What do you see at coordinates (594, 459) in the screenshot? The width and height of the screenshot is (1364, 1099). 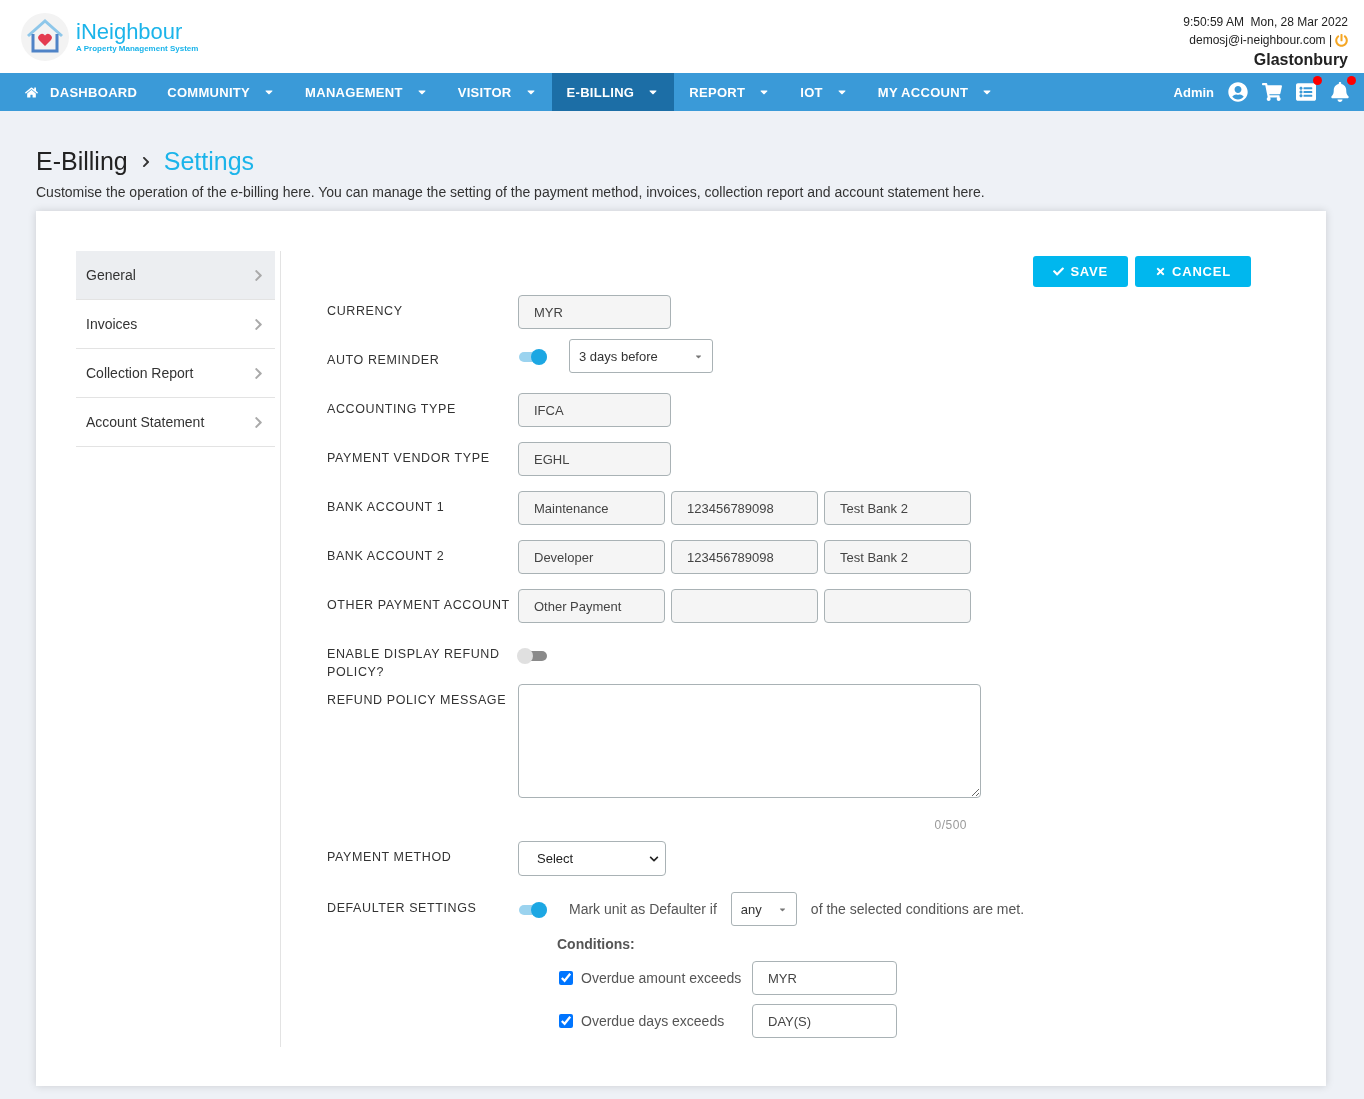 I see `text-field: EGHL` at bounding box center [594, 459].